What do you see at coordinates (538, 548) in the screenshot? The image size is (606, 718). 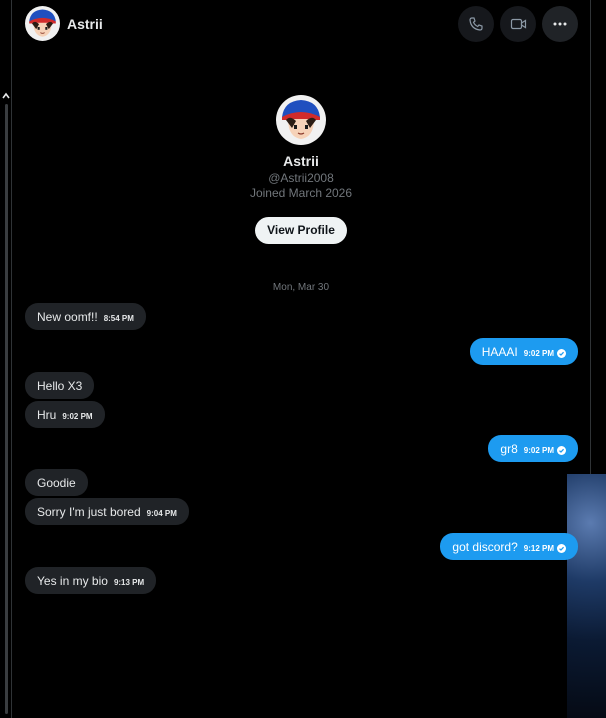 I see `message-time: 9:12 PM` at bounding box center [538, 548].